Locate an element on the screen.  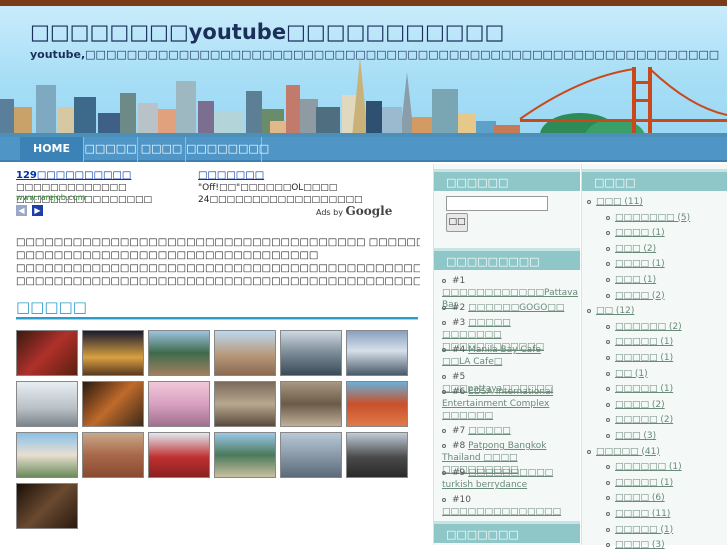
ad-next-arrow-icon: ▶ is located at coordinates (37, 210).